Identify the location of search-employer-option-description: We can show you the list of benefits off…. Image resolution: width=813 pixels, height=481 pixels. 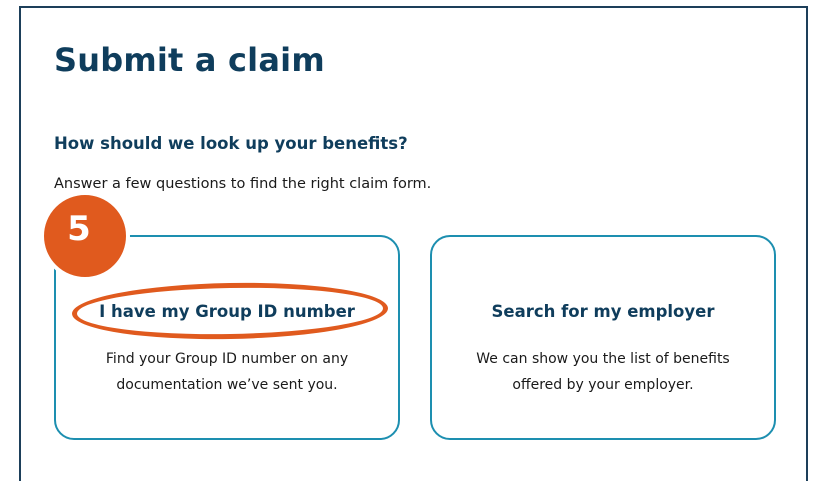
(603, 372).